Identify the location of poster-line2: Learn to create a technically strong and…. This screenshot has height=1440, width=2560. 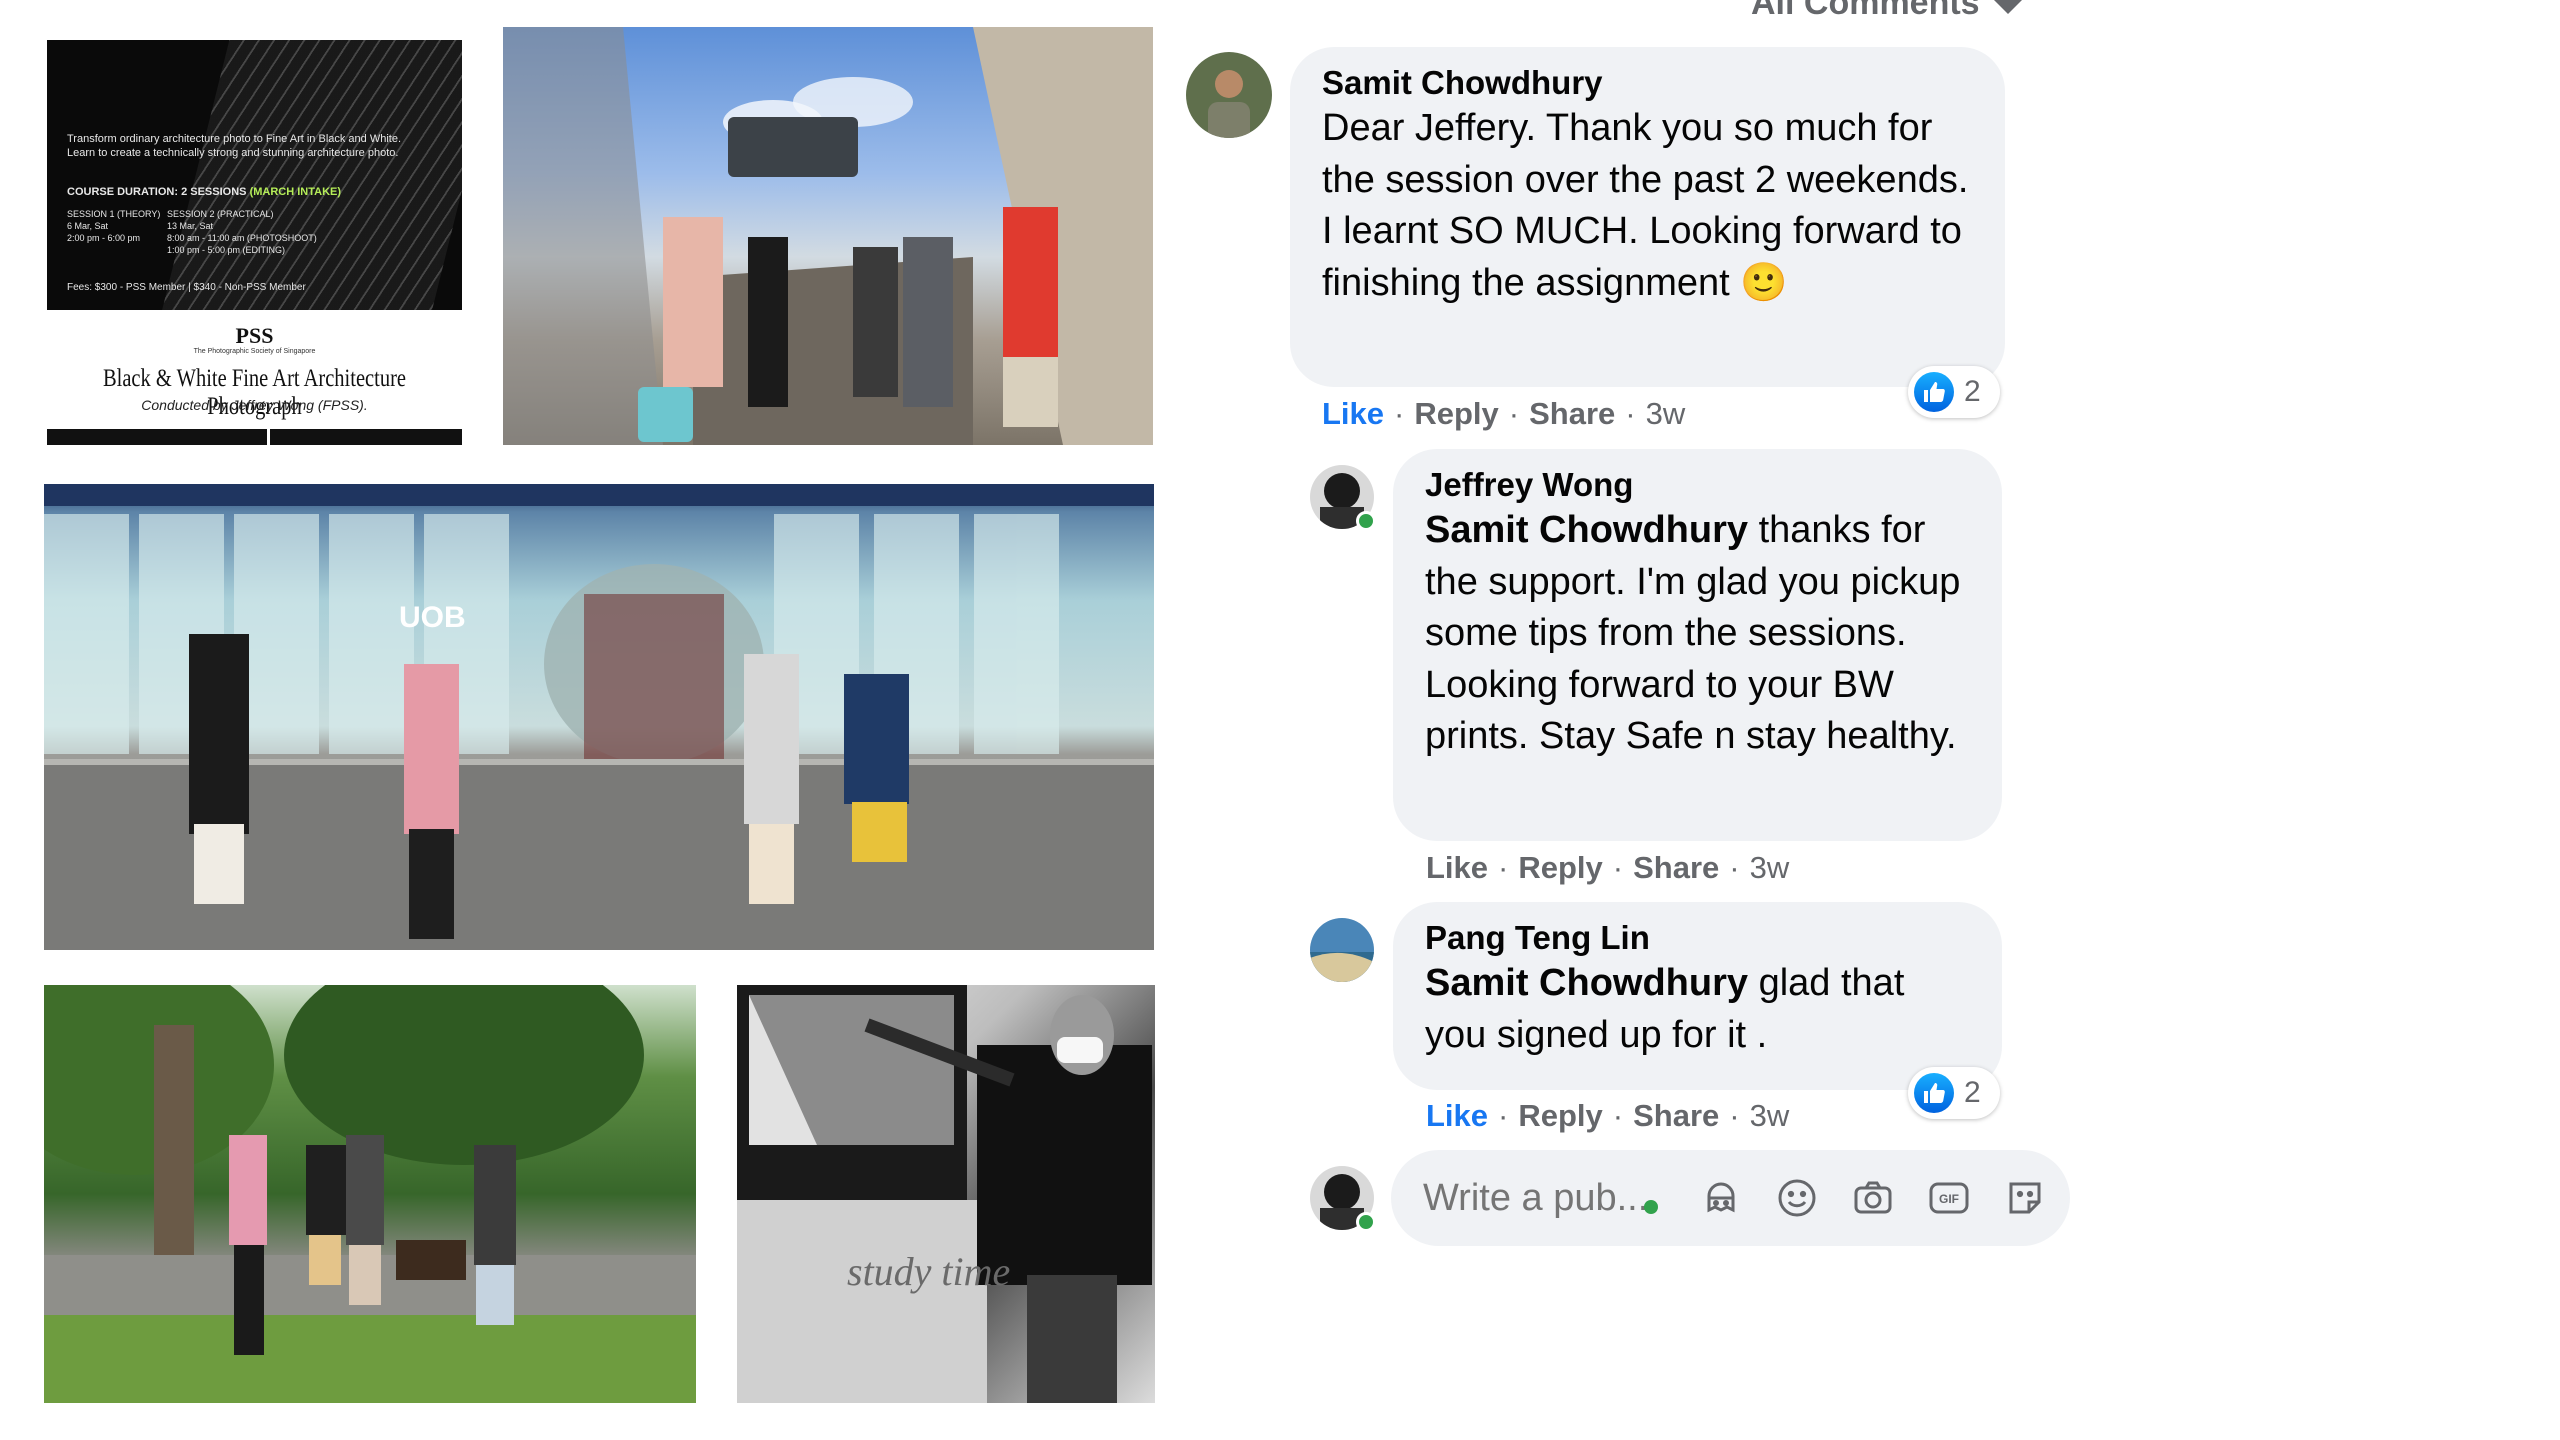
(233, 153).